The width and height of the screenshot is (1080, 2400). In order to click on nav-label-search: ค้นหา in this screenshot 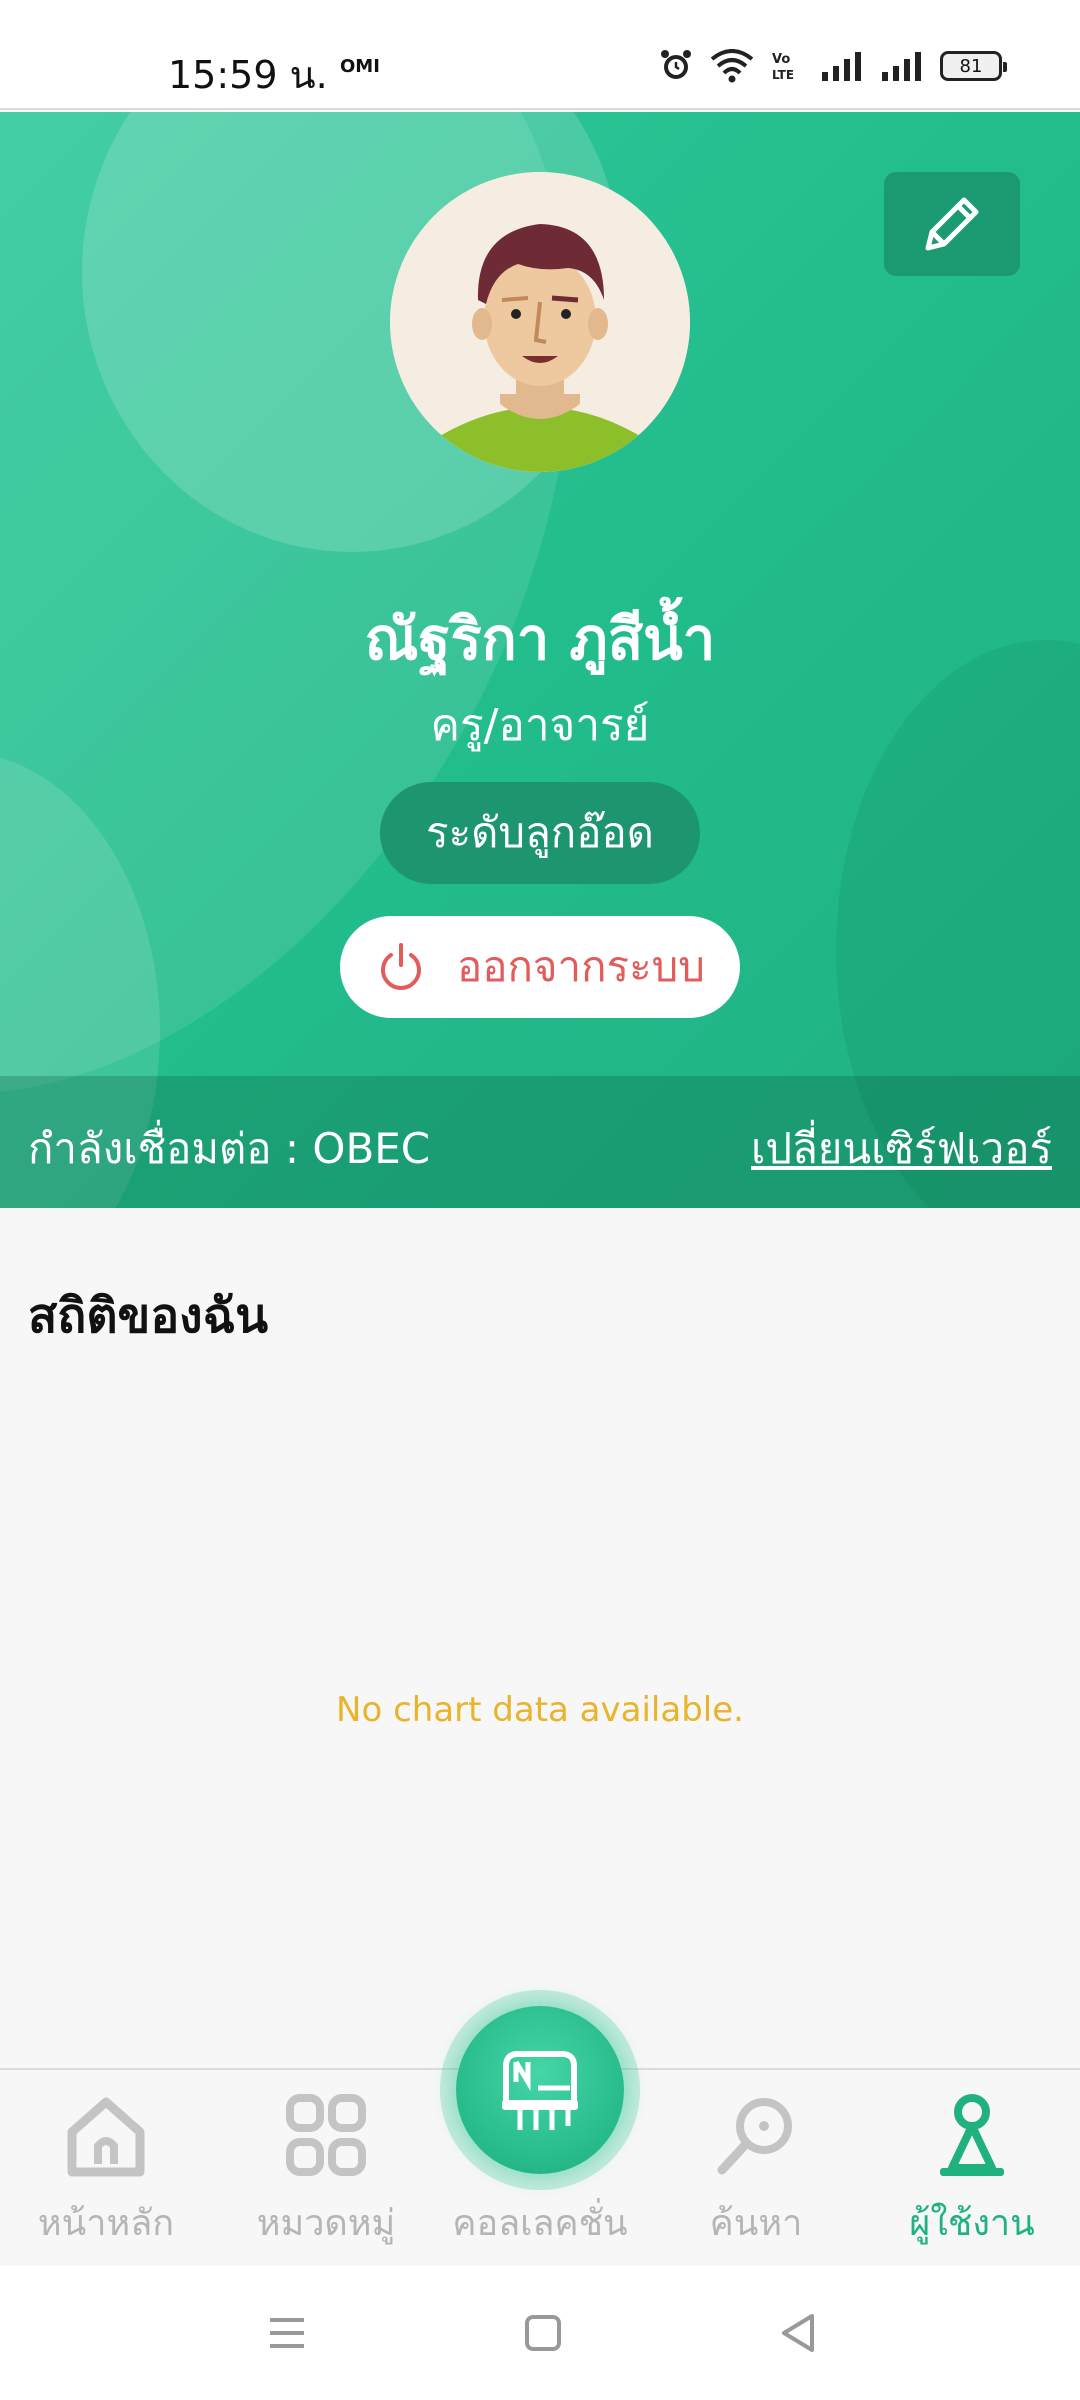, I will do `click(756, 2223)`.